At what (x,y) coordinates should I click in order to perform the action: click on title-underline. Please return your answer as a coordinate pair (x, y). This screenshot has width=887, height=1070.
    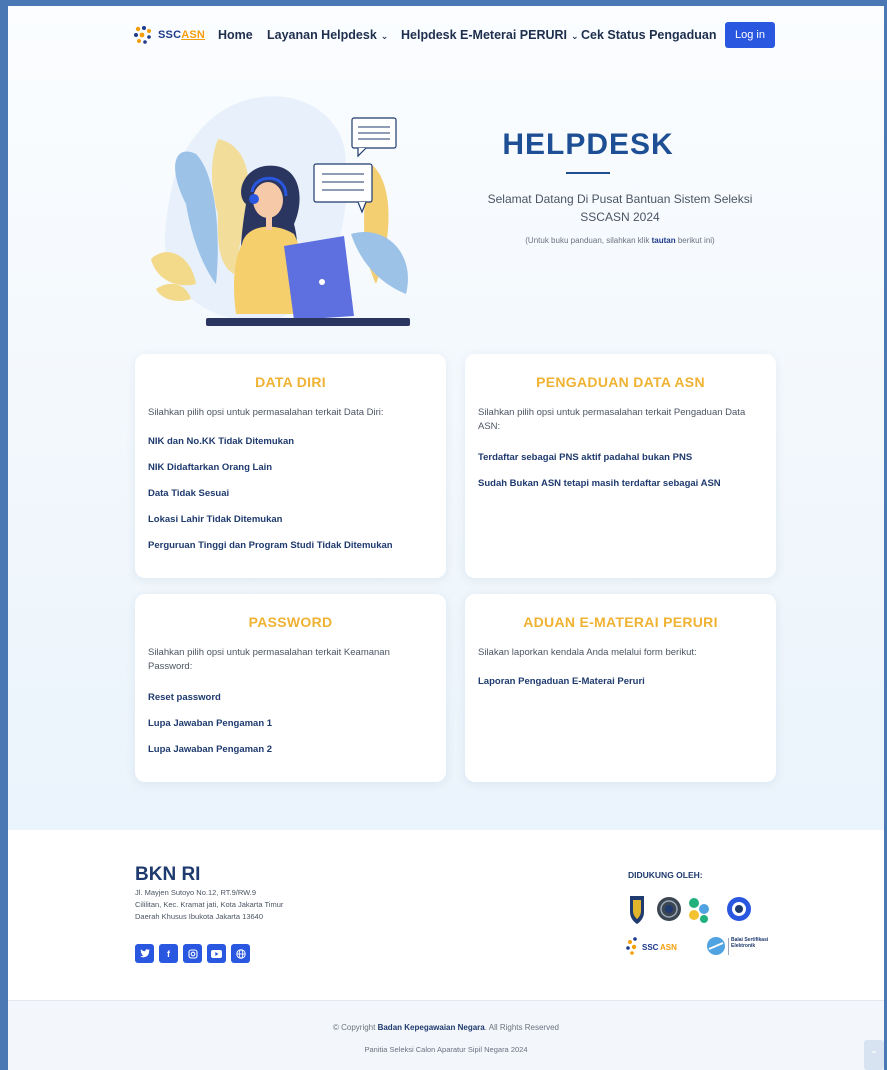
    Looking at the image, I should click on (588, 173).